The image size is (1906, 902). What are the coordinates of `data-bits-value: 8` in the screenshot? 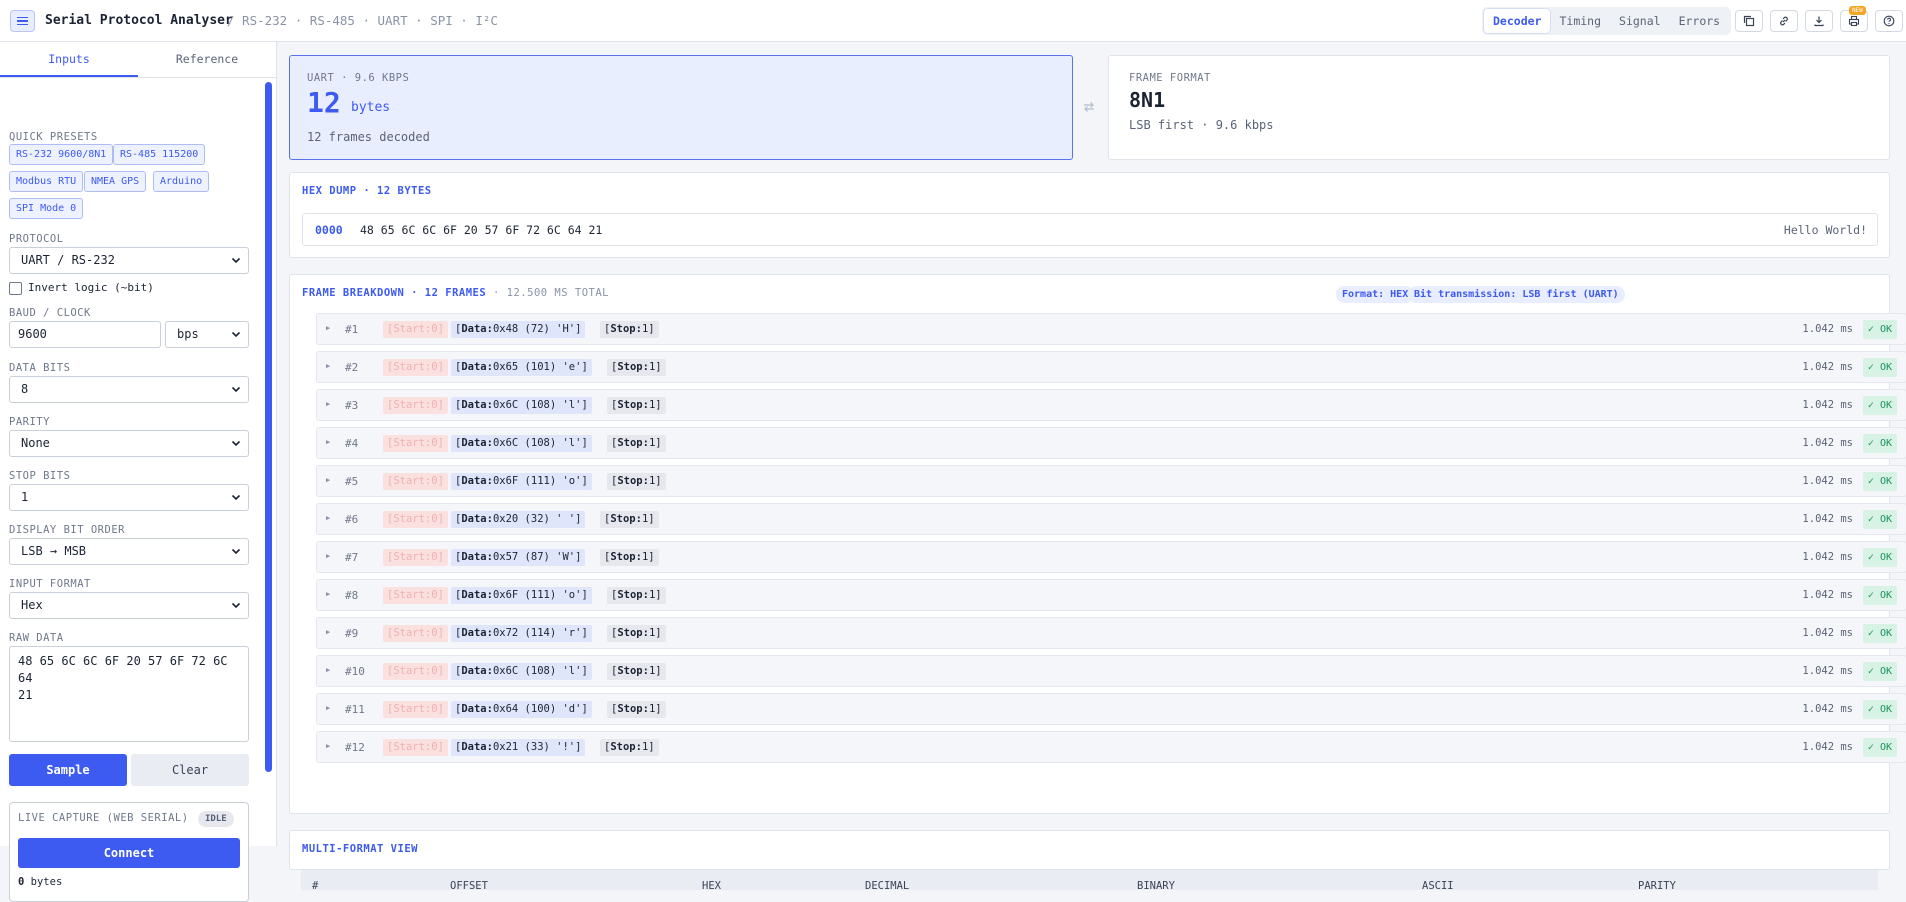 It's located at (25, 389).